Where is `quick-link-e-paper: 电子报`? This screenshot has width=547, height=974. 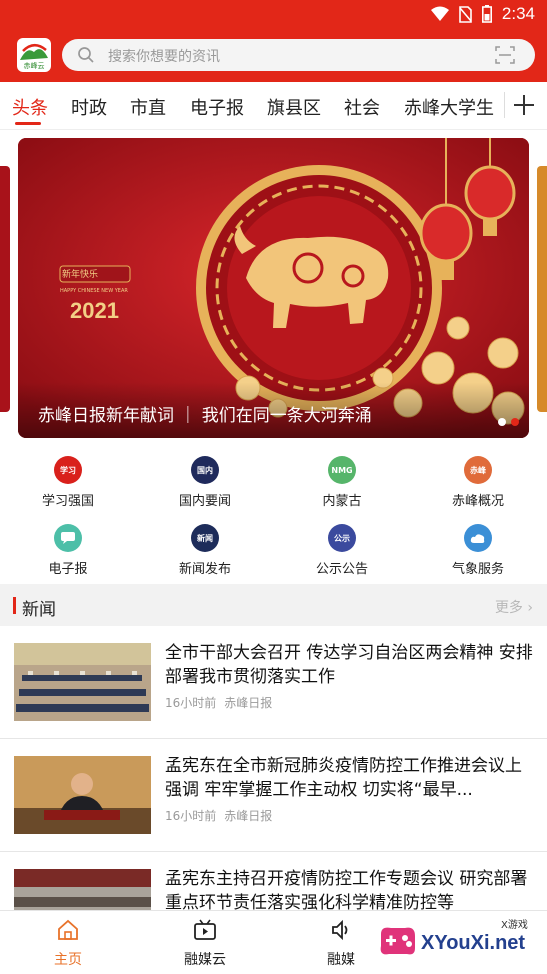
quick-link-e-paper: 电子报 is located at coordinates (68, 550).